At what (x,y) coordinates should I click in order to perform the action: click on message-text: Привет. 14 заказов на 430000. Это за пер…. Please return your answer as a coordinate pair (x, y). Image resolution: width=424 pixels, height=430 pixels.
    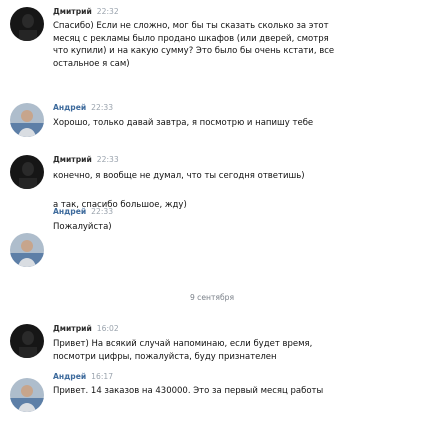
    Looking at the image, I should click on (188, 391).